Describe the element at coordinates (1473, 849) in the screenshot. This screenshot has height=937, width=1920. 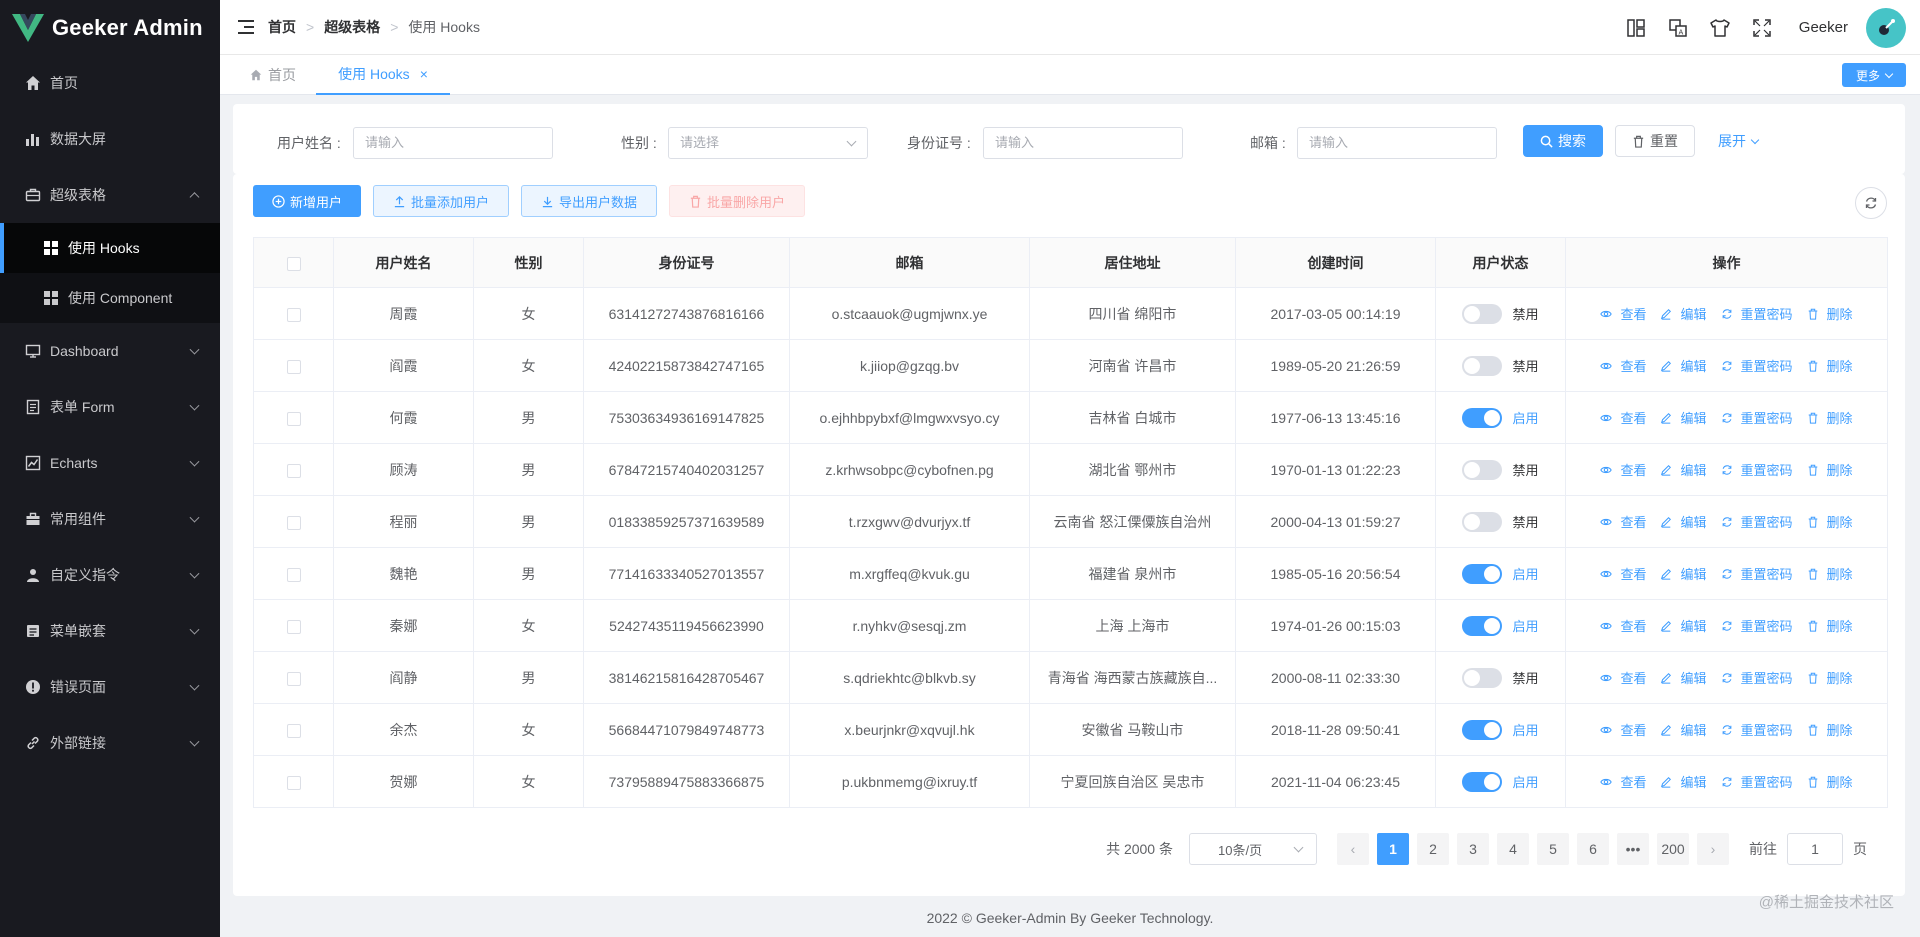
I see `page-button: 3` at that location.